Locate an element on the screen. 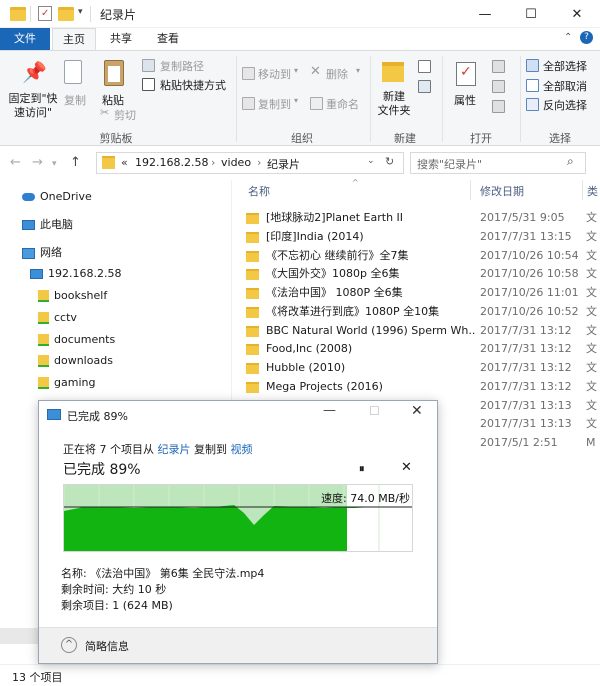 Image resolution: width=600 pixels, height=686 pixels. move-to-button: 移动到 ▾ is located at coordinates (271, 74).